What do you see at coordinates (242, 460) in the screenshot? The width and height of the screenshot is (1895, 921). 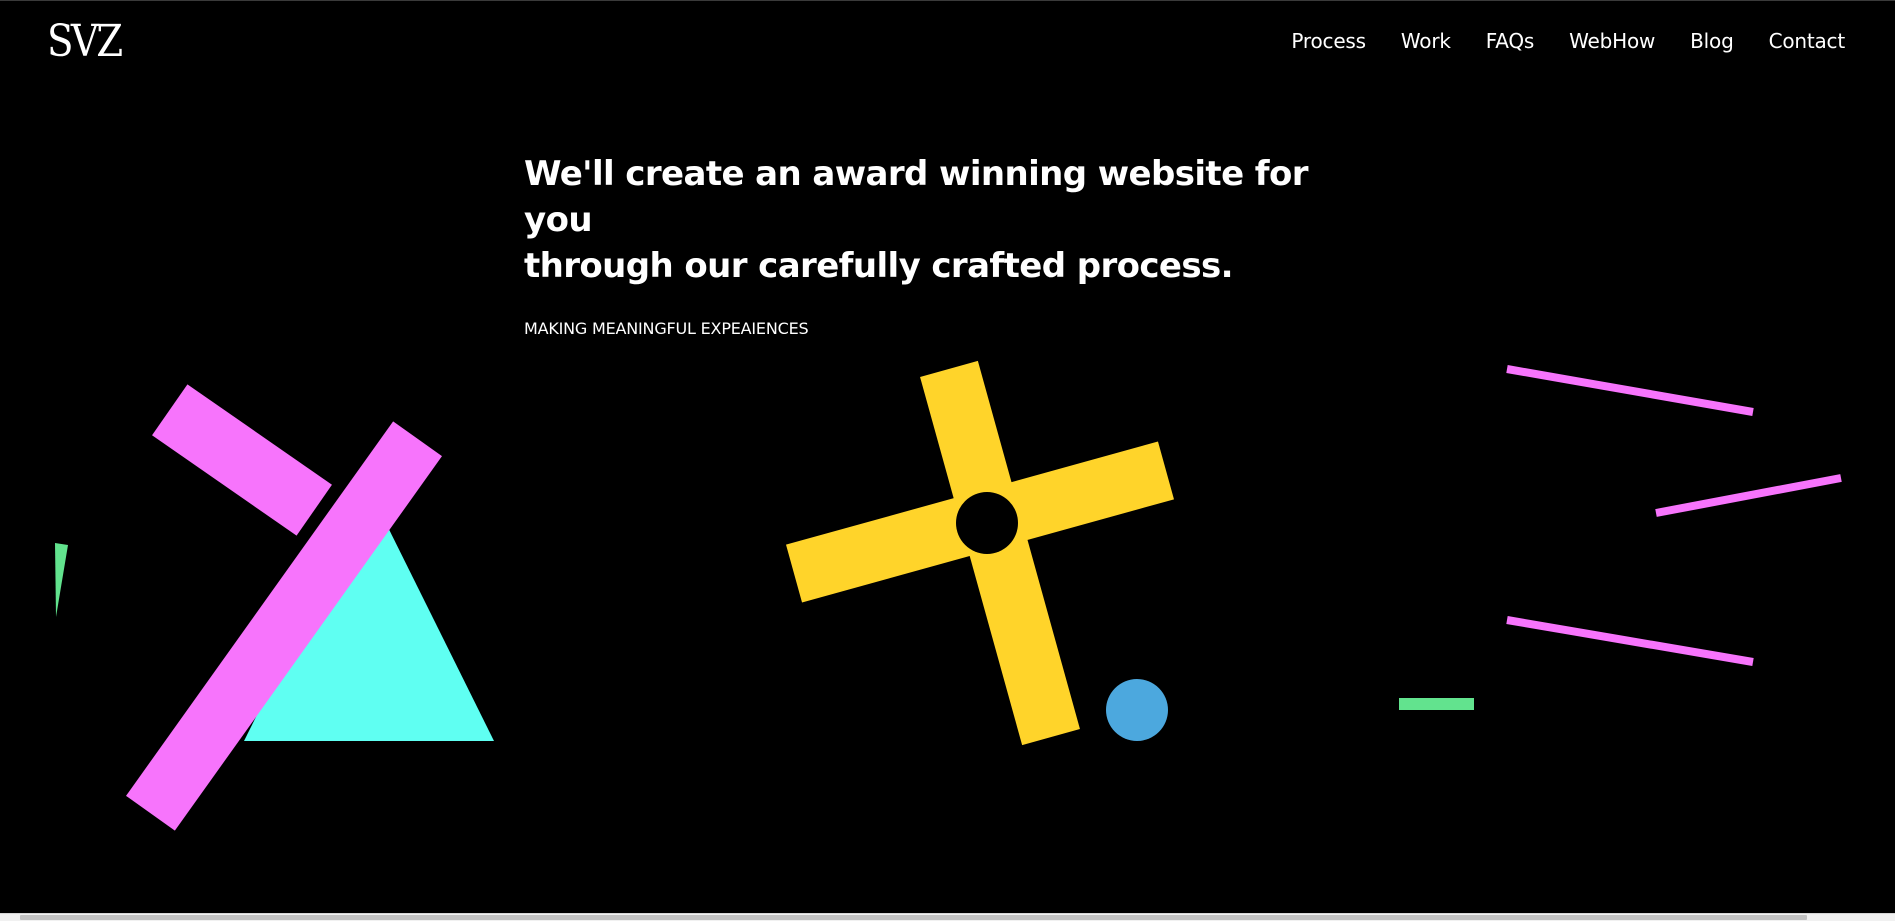 I see `magenta-short-bar` at bounding box center [242, 460].